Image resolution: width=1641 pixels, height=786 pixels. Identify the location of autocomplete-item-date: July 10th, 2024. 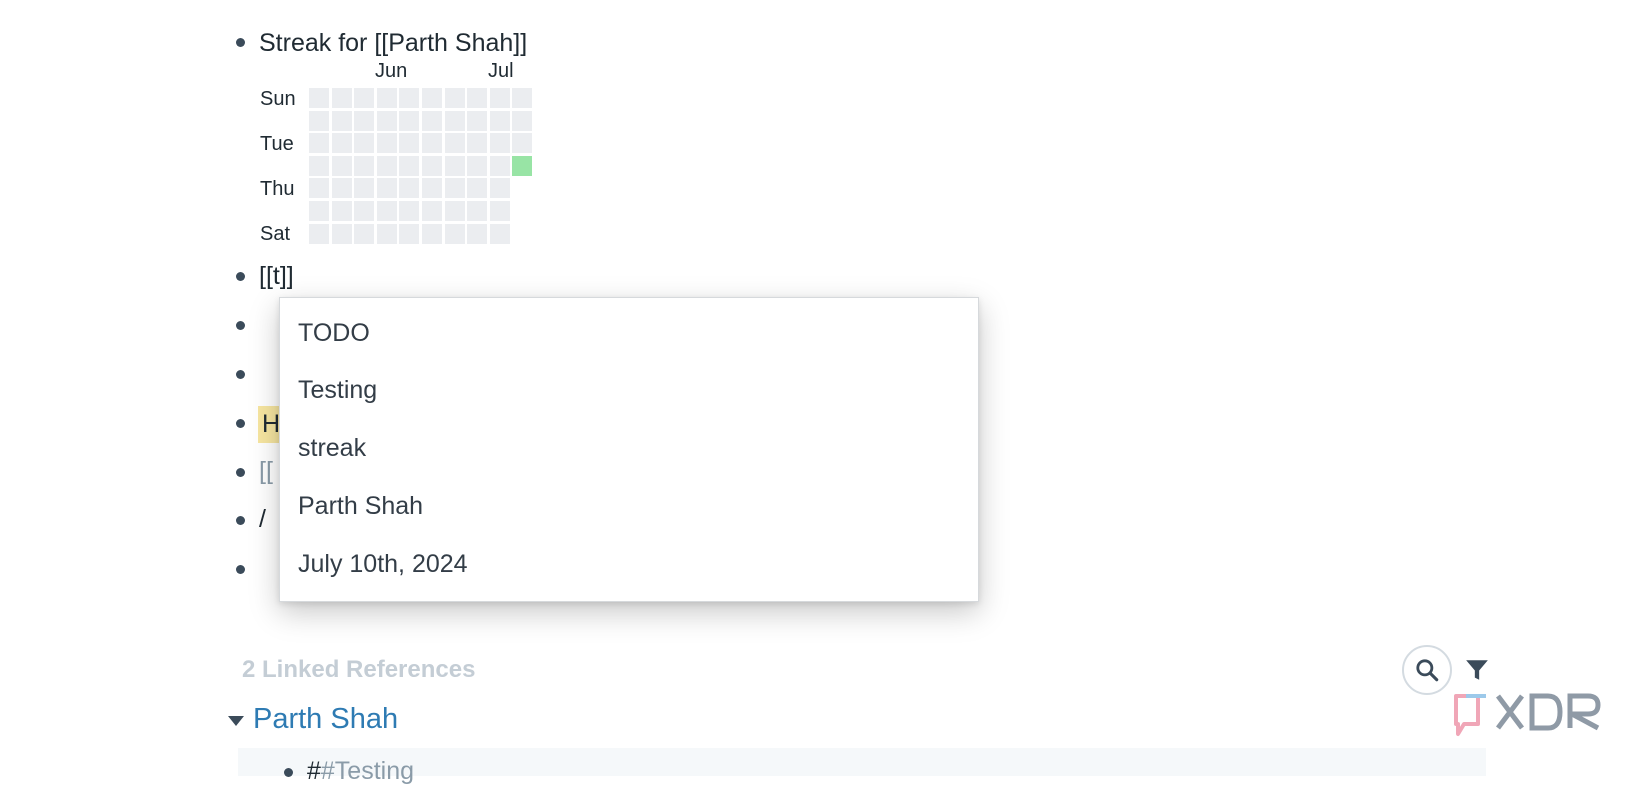
(383, 564).